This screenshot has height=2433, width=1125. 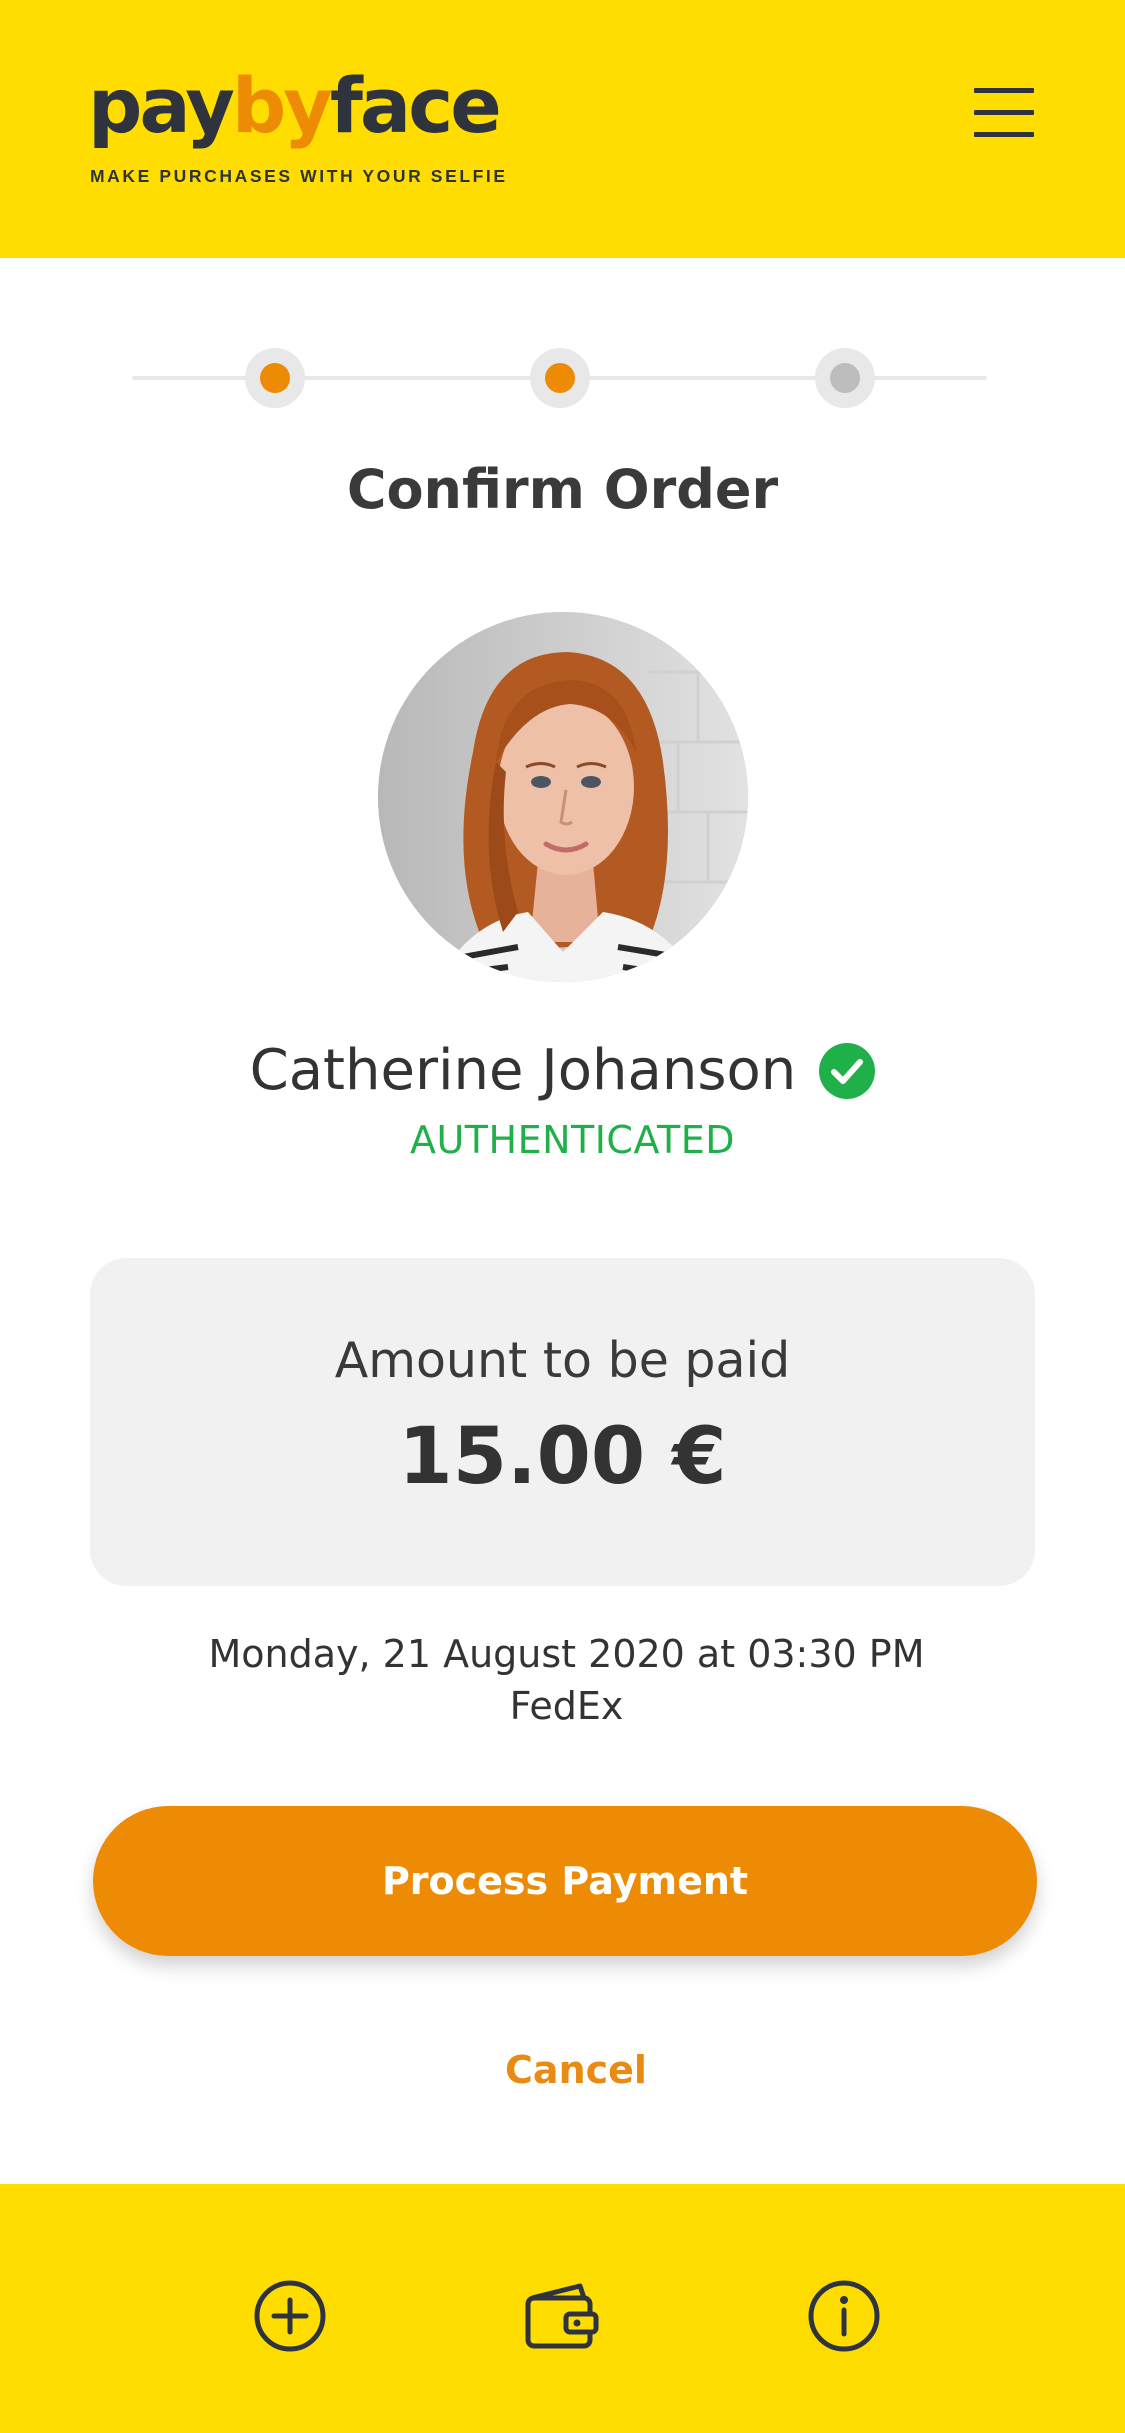 What do you see at coordinates (847, 1070) in the screenshot?
I see `check-circle-icon` at bounding box center [847, 1070].